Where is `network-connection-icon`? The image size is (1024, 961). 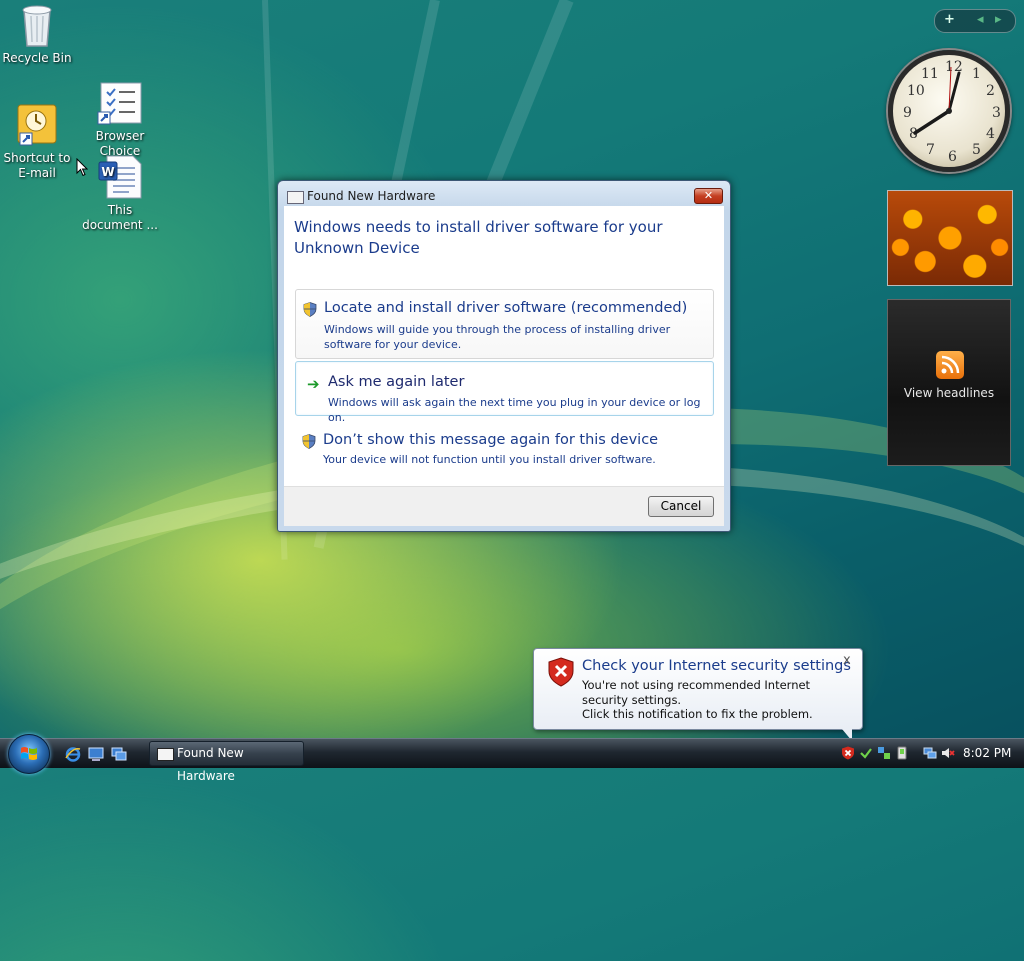
network-connection-icon is located at coordinates (930, 753).